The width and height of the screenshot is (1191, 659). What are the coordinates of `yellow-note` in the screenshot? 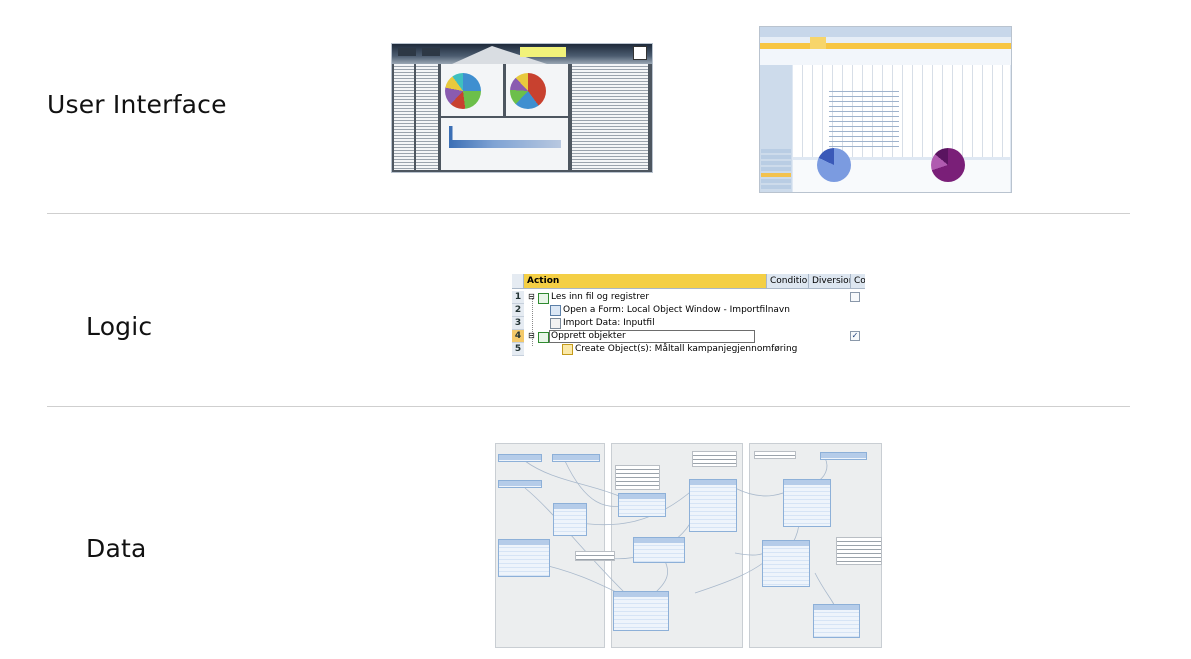 It's located at (543, 52).